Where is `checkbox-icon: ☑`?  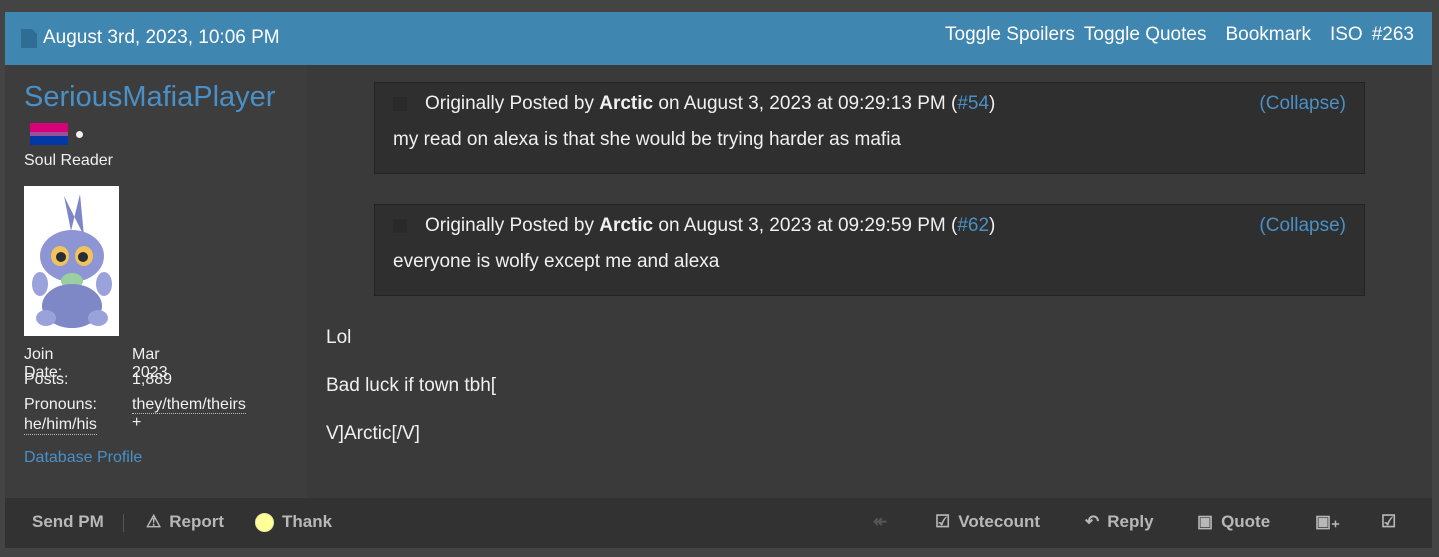
checkbox-icon: ☑ is located at coordinates (943, 521).